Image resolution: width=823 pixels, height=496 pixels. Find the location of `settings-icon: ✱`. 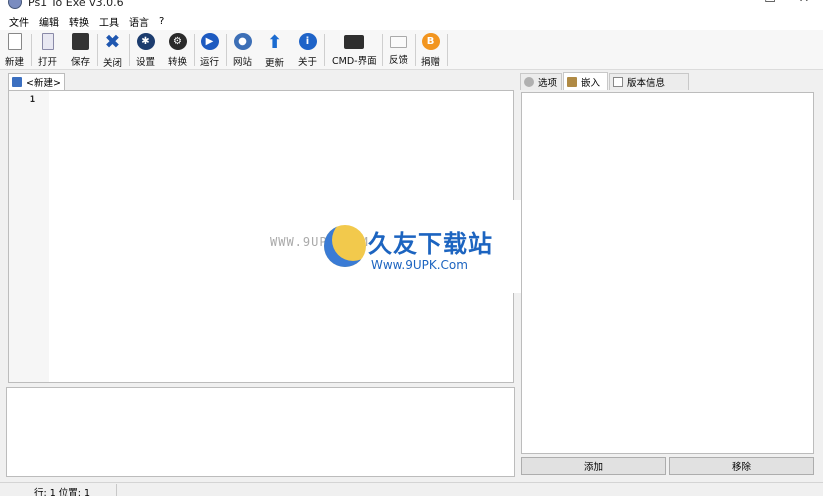

settings-icon: ✱ is located at coordinates (145, 41).